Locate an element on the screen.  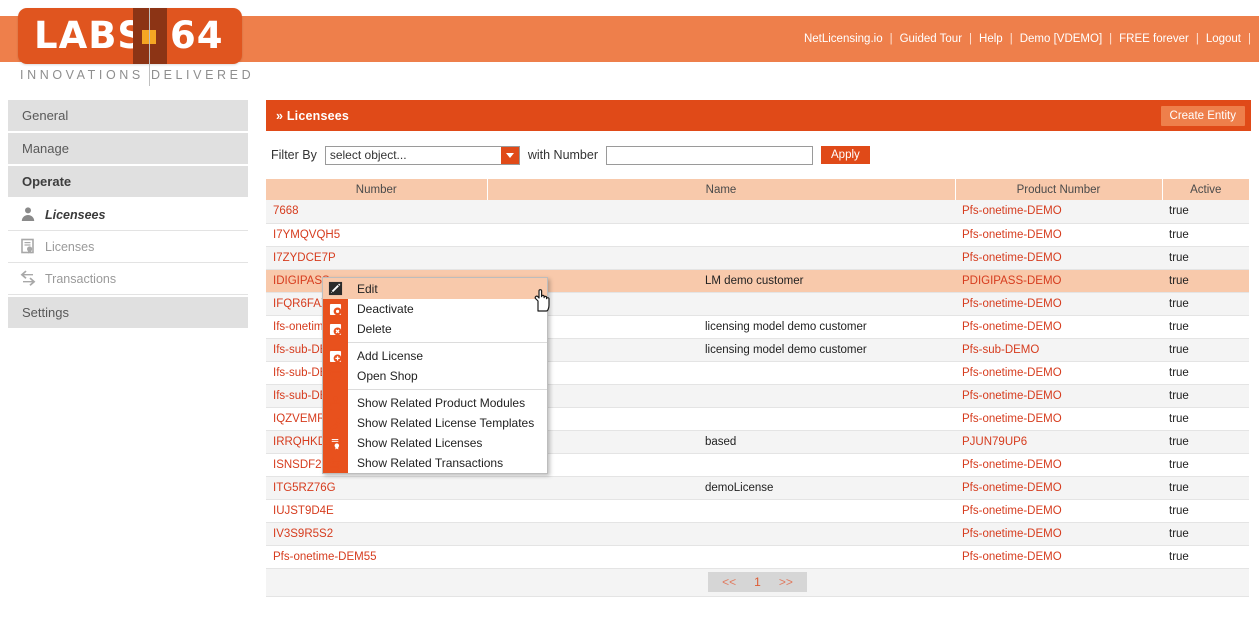
licensee-number-link: IV3S9R5S2 is located at coordinates (303, 534).